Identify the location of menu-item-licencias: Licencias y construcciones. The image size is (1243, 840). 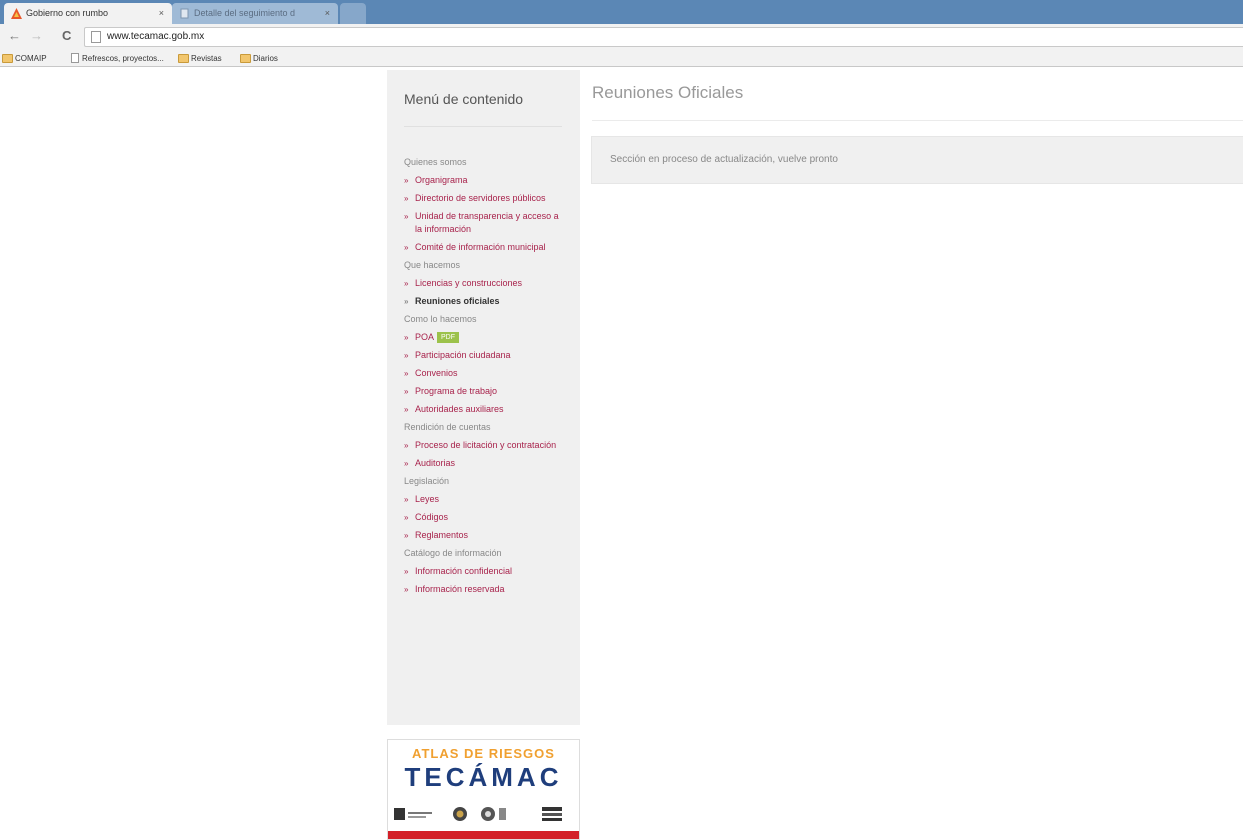
(485, 283).